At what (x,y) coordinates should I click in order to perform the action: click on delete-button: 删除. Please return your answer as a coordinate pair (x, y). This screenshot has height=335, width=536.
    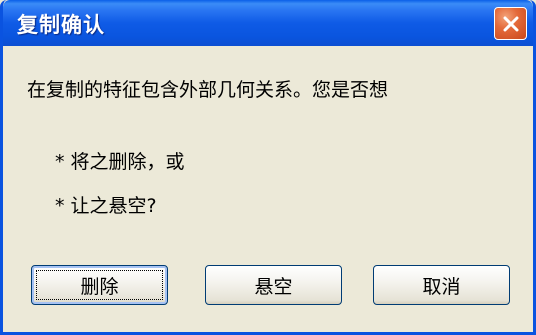
    Looking at the image, I should click on (99, 285).